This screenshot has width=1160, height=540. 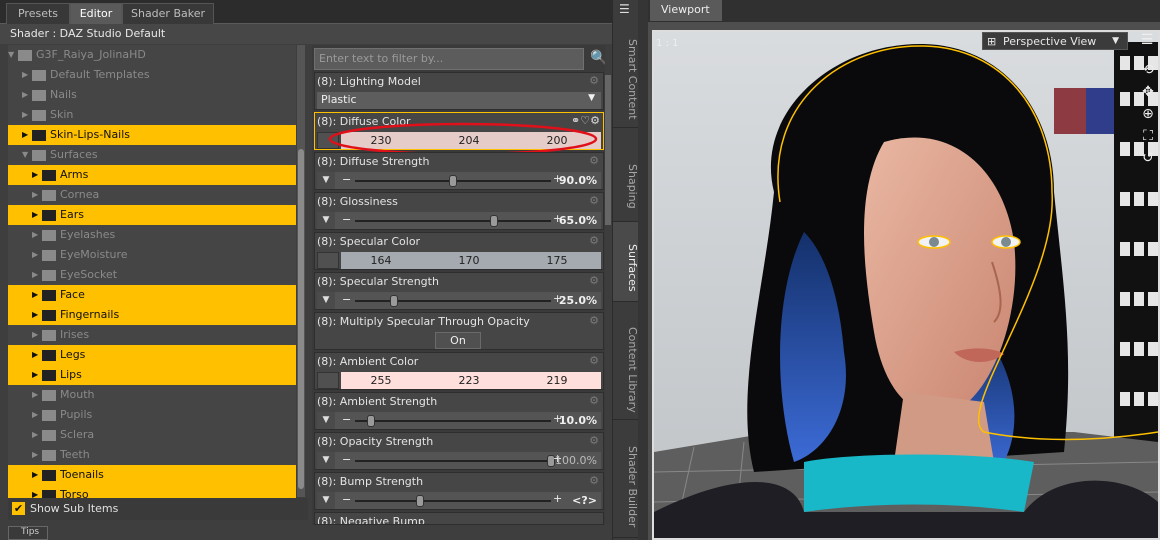 What do you see at coordinates (152, 135) in the screenshot?
I see `tree-row: ▶ Skin-Lips-Nails` at bounding box center [152, 135].